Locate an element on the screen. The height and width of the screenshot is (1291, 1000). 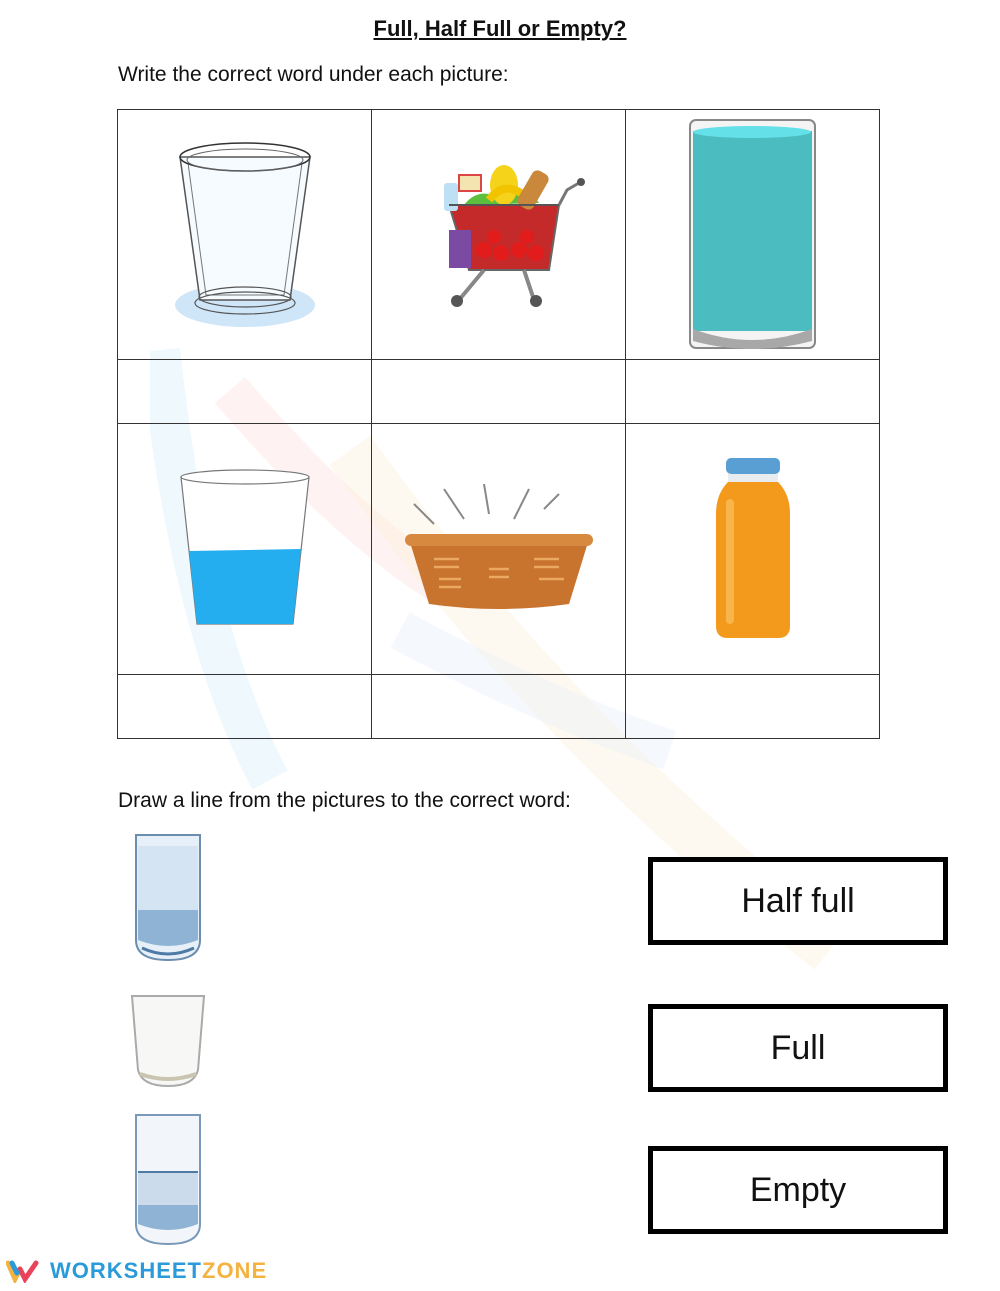
footer-brand: WORKSHEETZONE is located at coordinates (136, 1271).